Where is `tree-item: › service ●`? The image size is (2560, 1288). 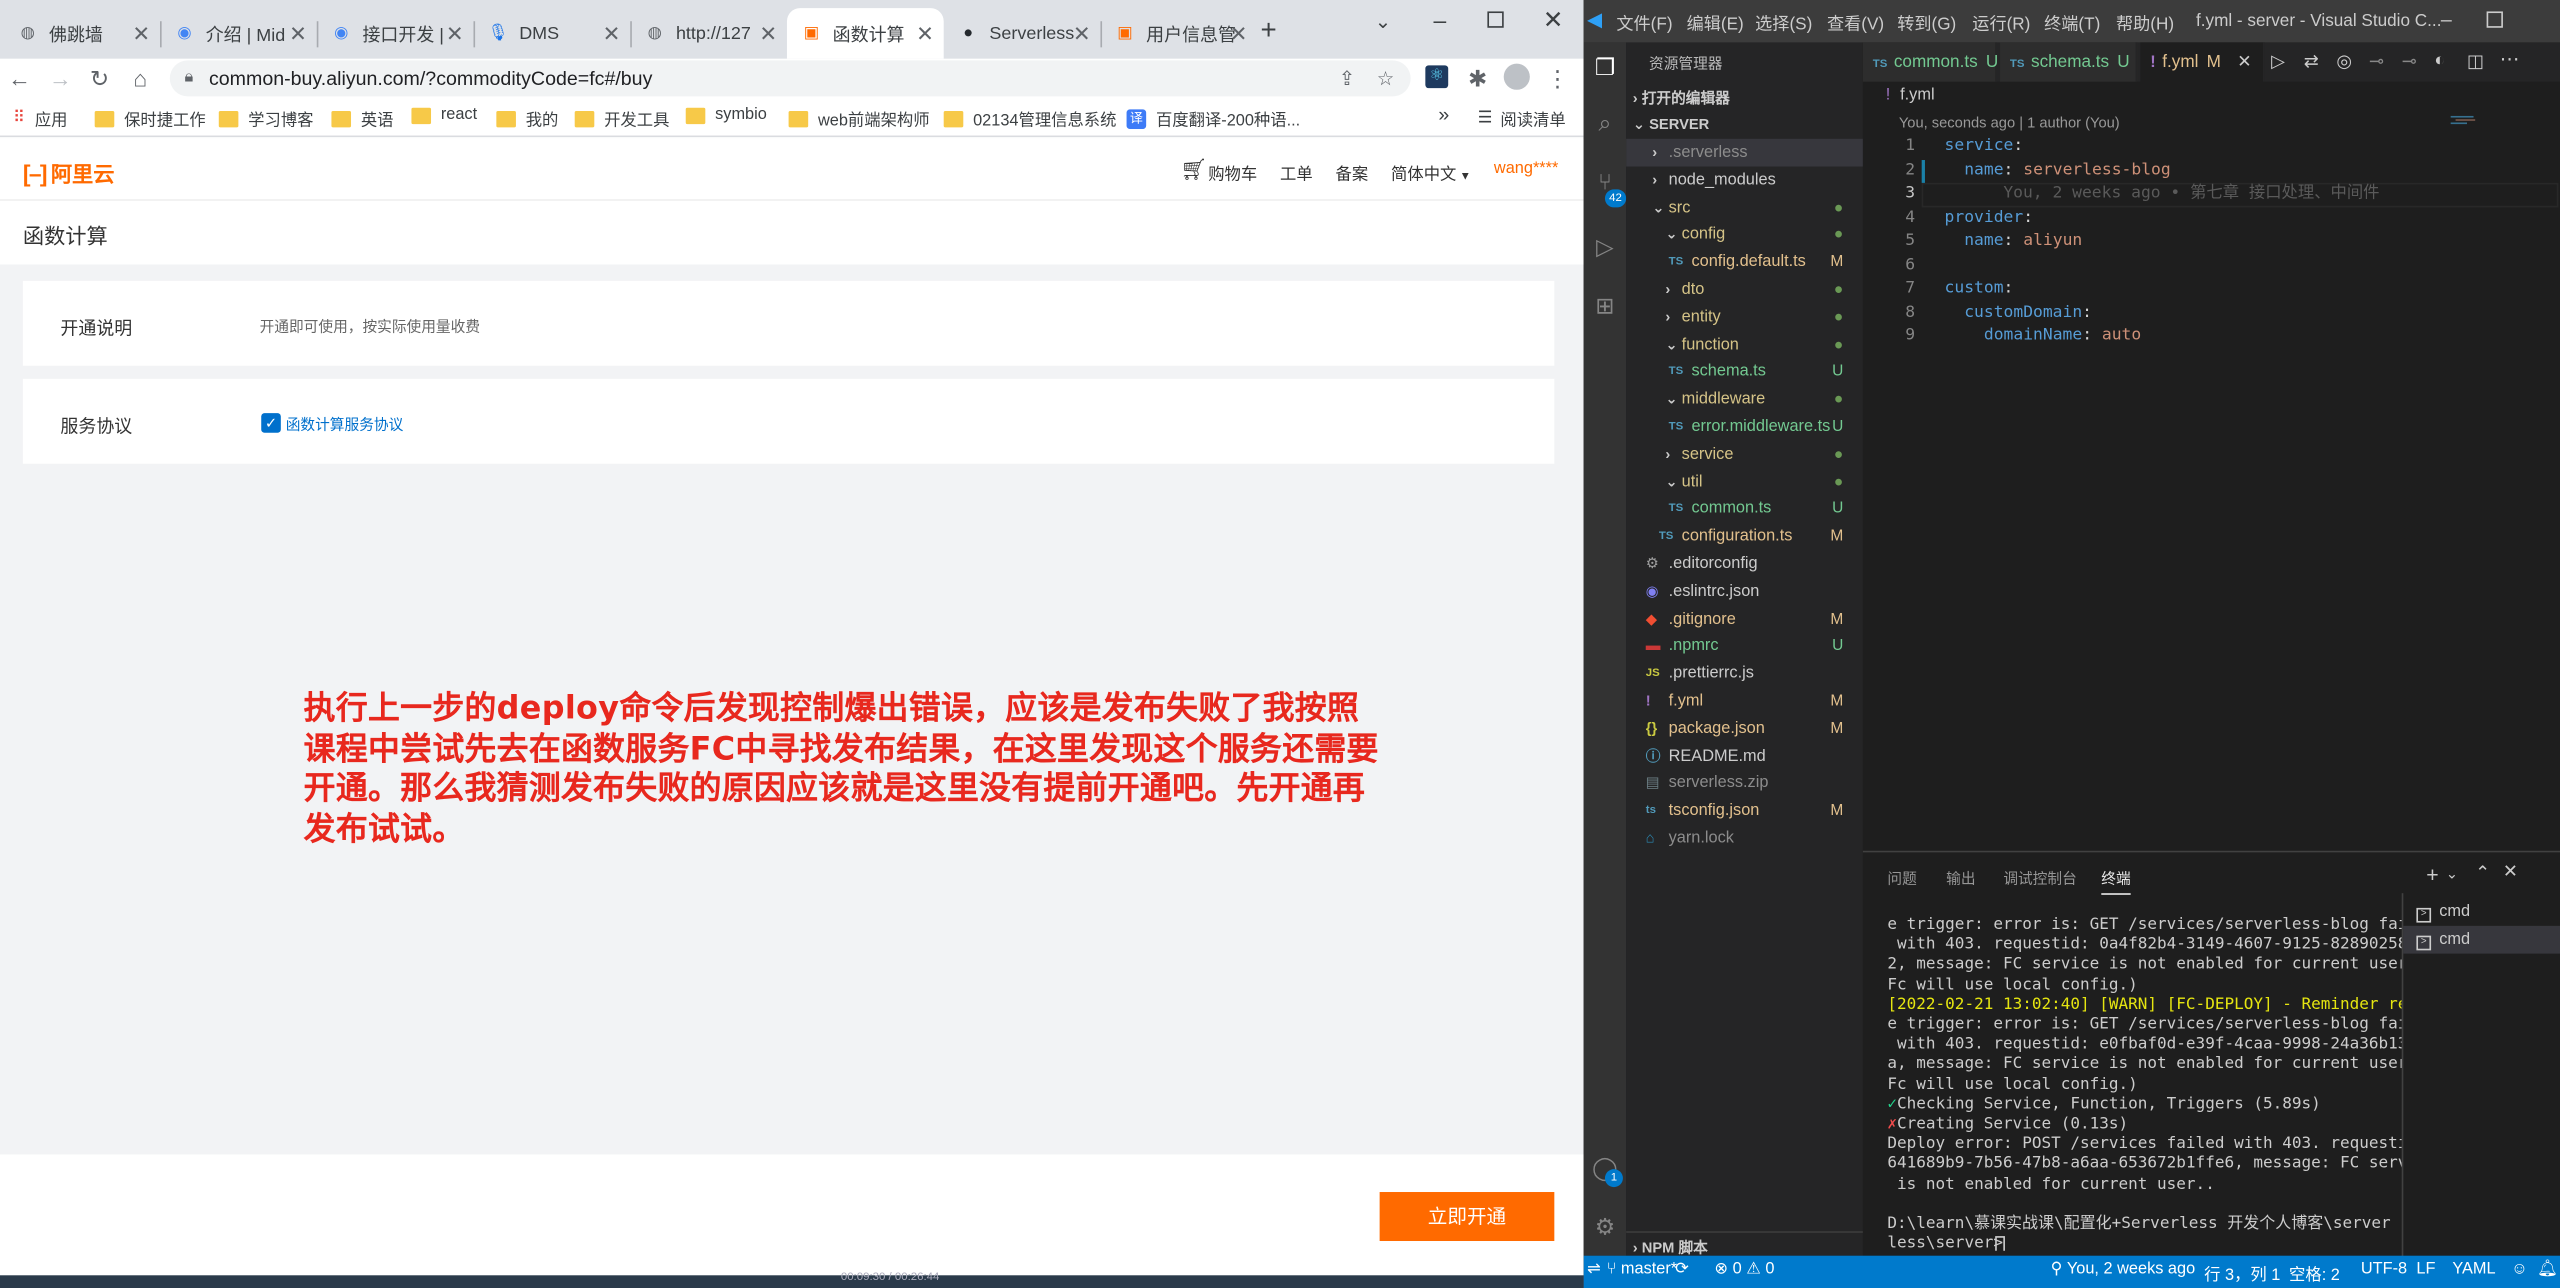
tree-item: › service ● is located at coordinates (1744, 455).